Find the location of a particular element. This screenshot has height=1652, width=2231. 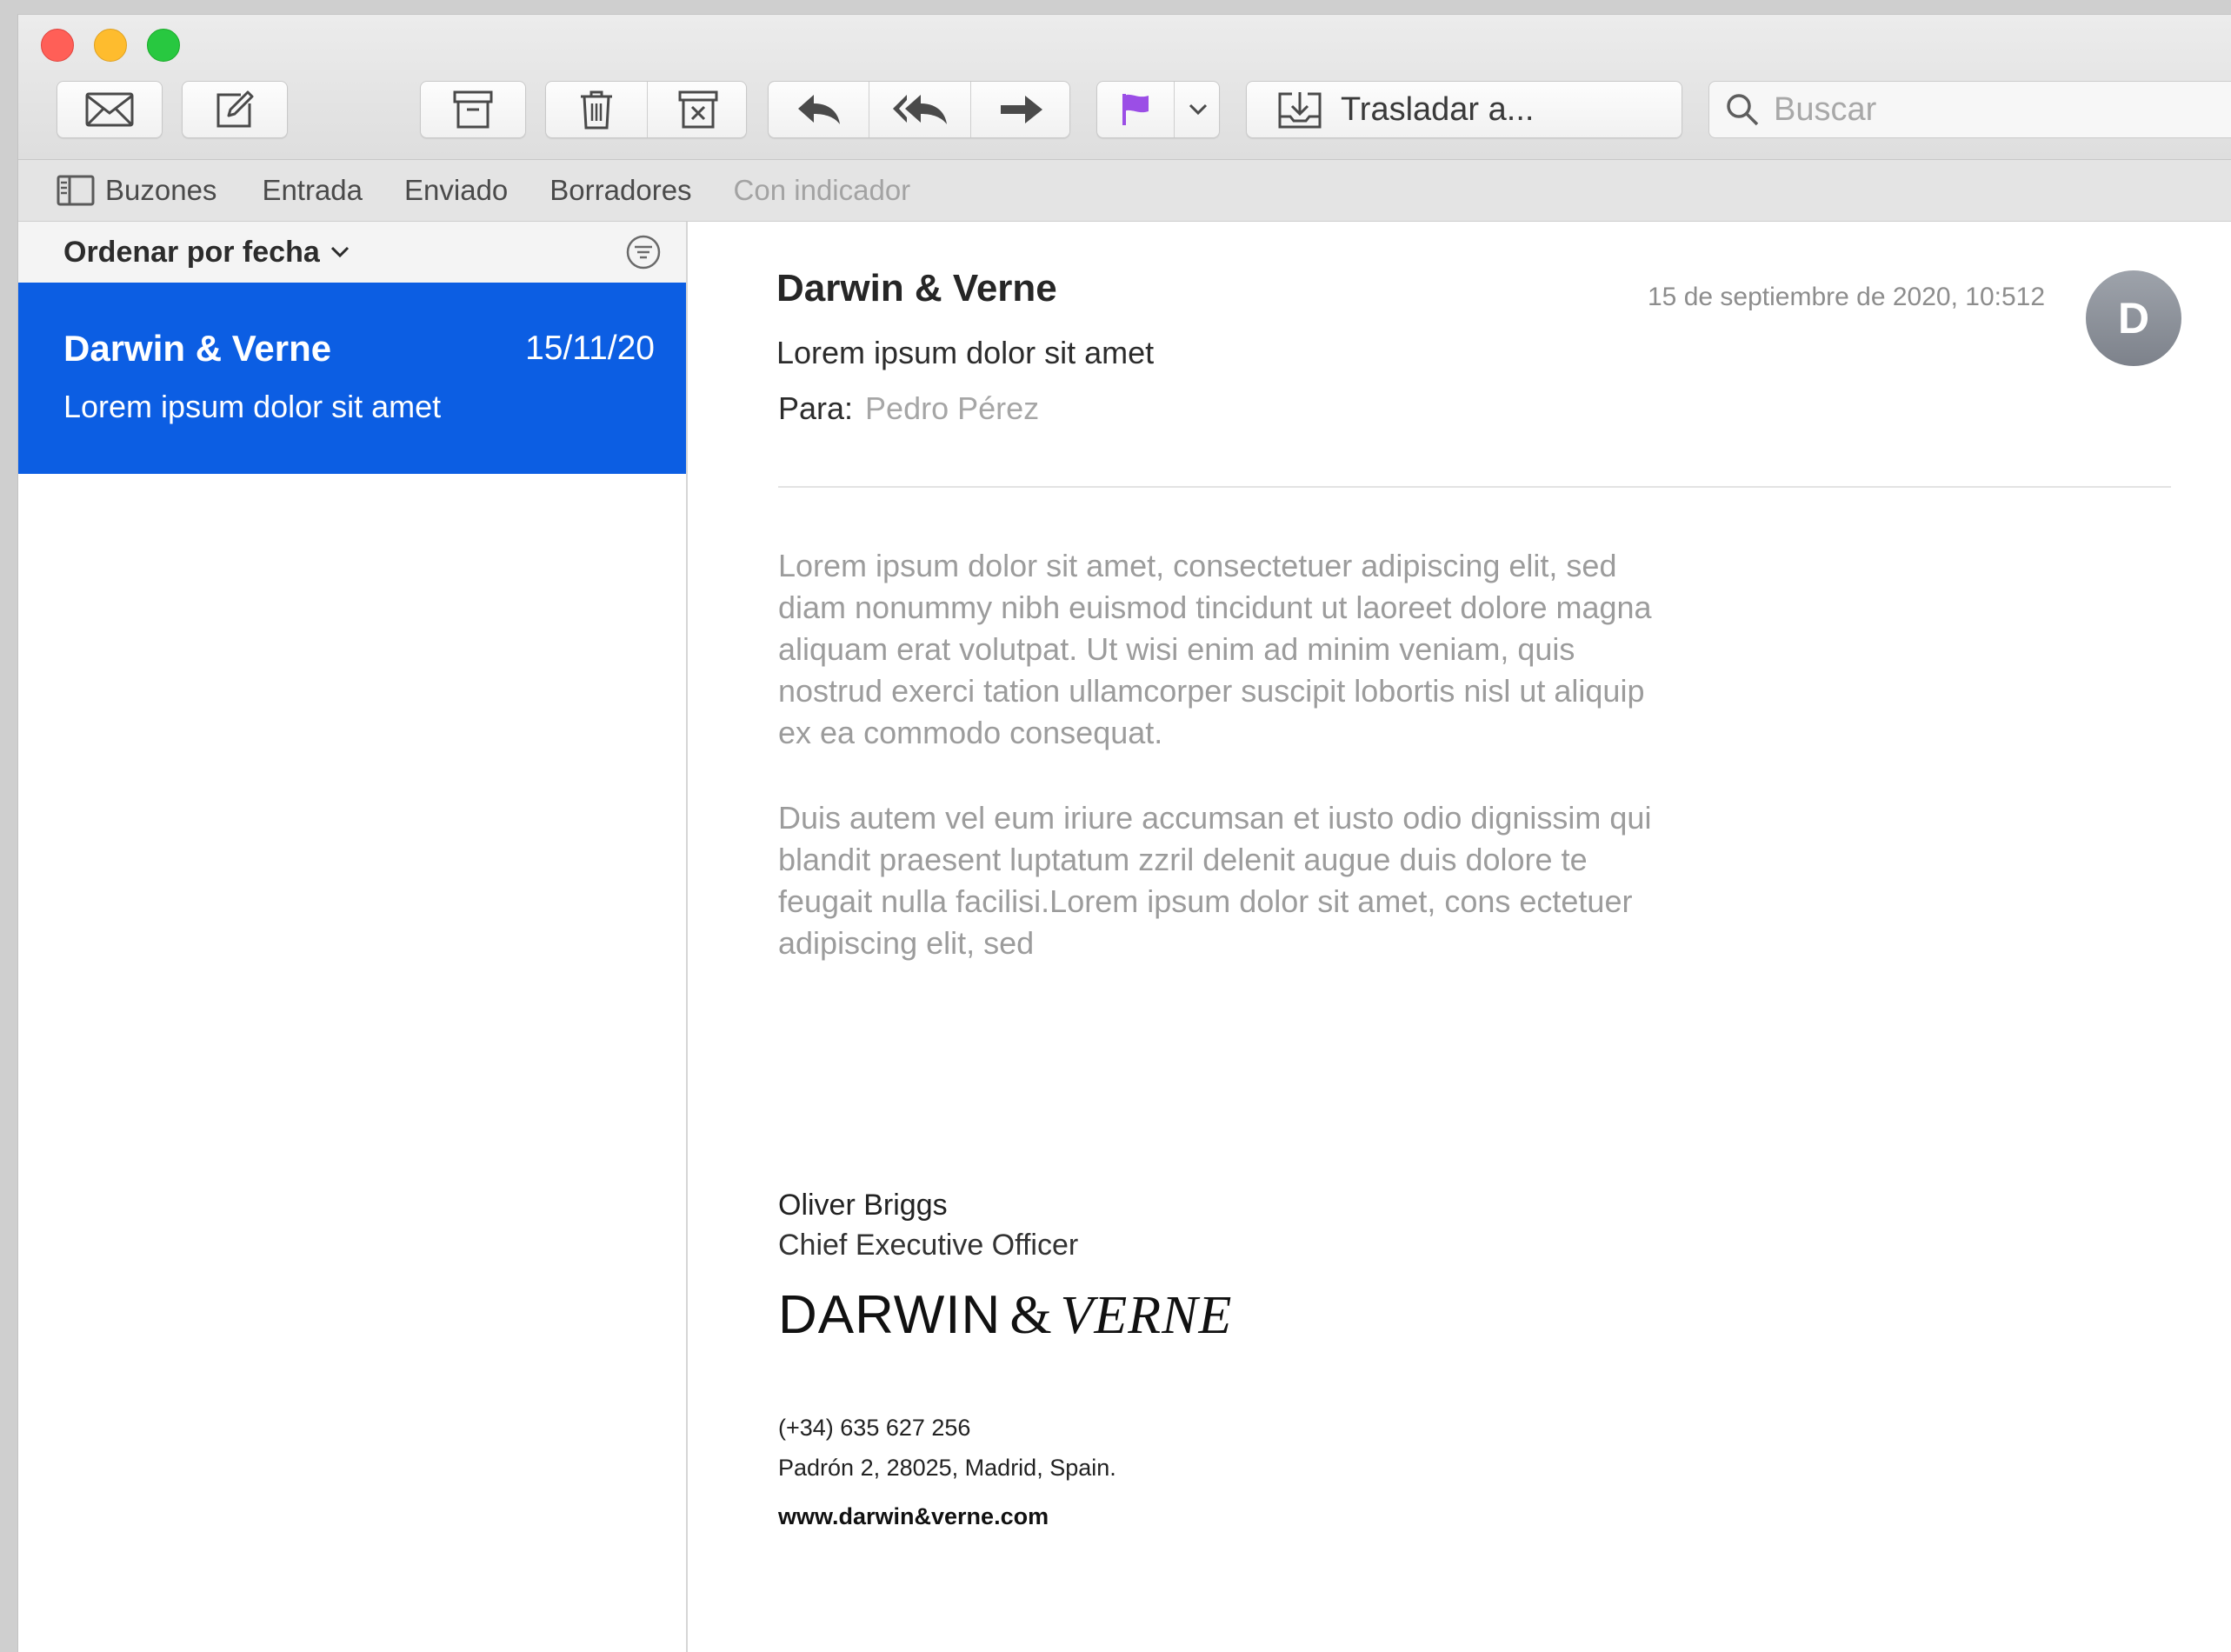

favorites-item-inbox: Entrada is located at coordinates (313, 190).